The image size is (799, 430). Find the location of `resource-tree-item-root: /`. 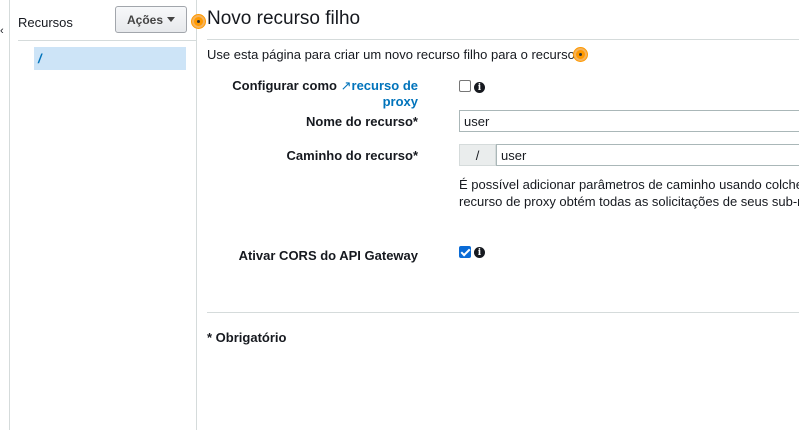

resource-tree-item-root: / is located at coordinates (110, 58).